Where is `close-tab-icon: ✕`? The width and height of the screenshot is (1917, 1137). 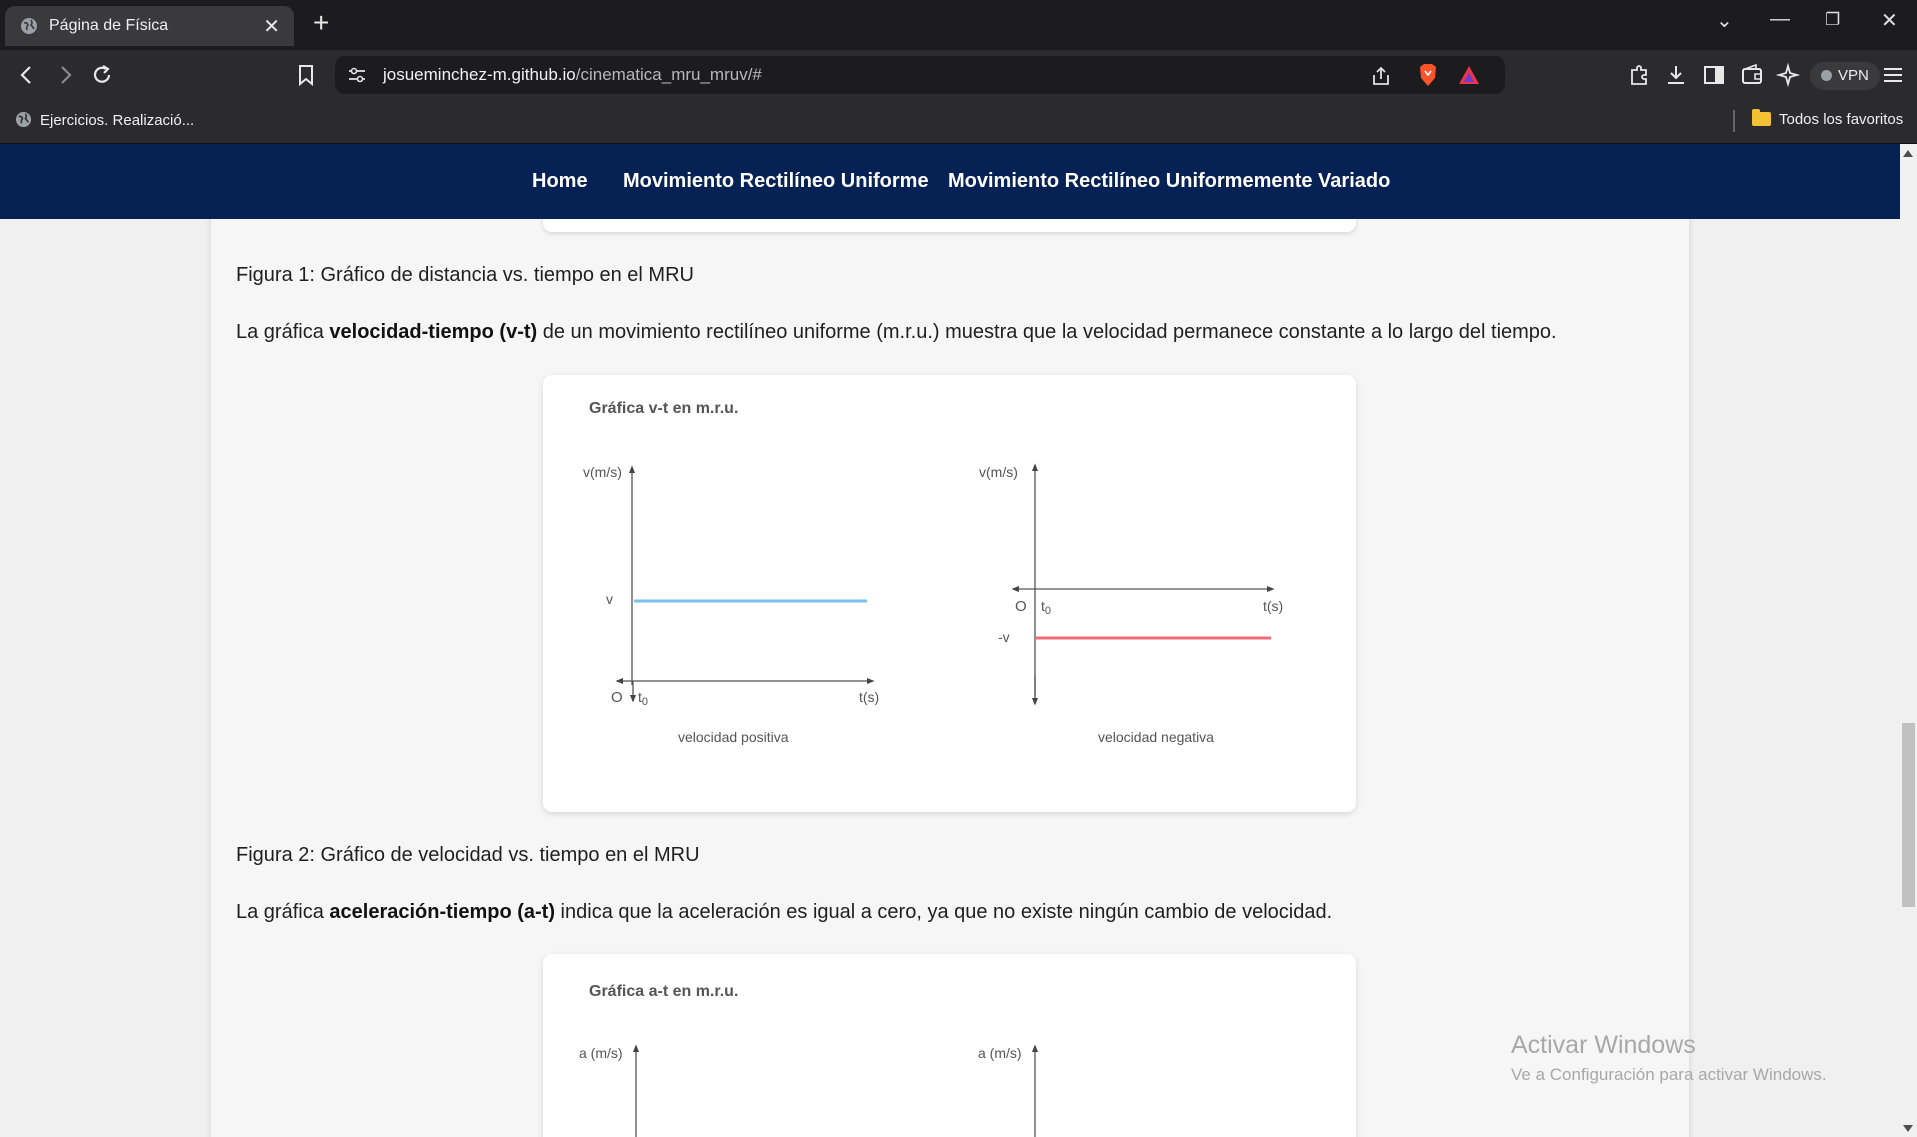
close-tab-icon: ✕ is located at coordinates (271, 26).